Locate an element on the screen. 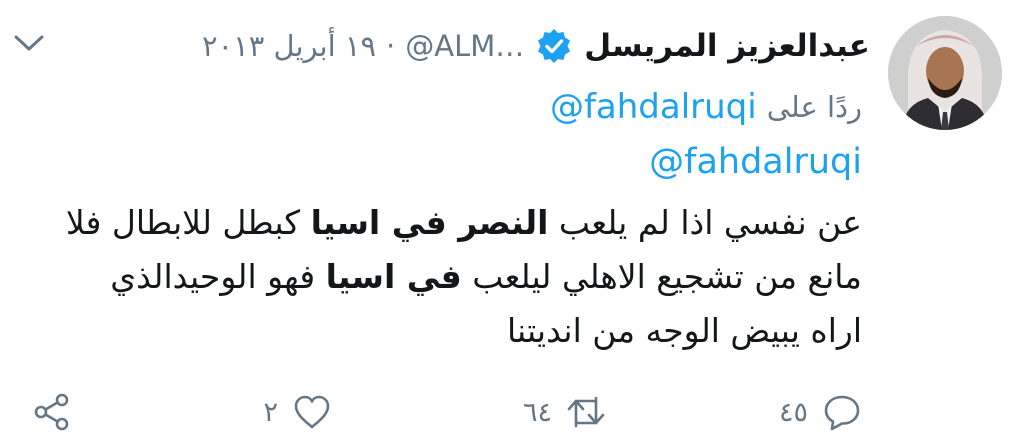  highlighted-keyword: النصر في اسيا is located at coordinates (429, 222).